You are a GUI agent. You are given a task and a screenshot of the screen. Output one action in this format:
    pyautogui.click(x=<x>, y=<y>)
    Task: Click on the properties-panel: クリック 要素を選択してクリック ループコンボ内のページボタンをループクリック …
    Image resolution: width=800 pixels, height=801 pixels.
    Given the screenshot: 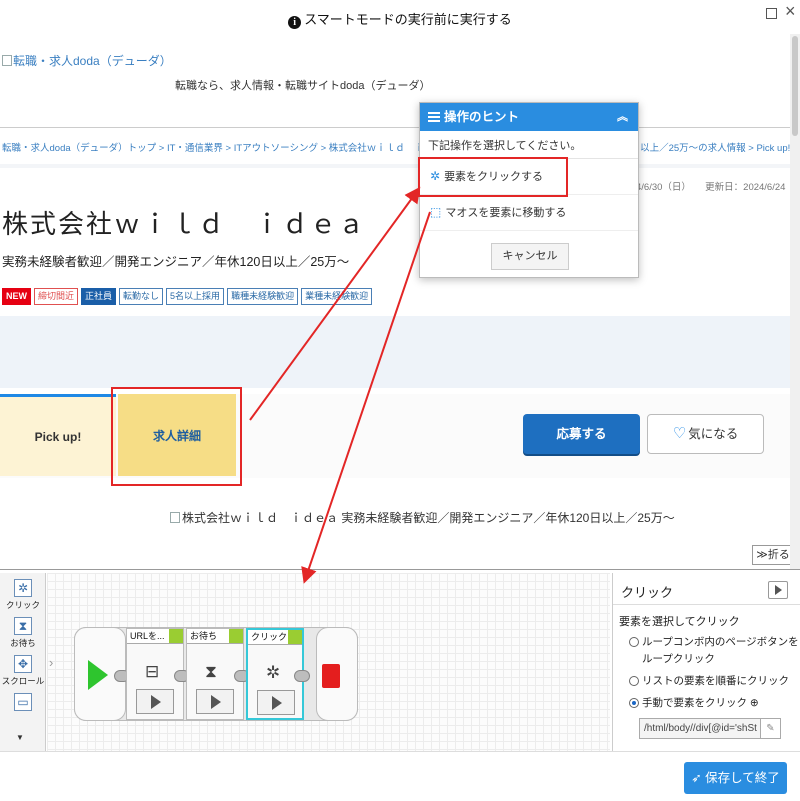 What is the action you would take?
    pyautogui.click(x=706, y=662)
    